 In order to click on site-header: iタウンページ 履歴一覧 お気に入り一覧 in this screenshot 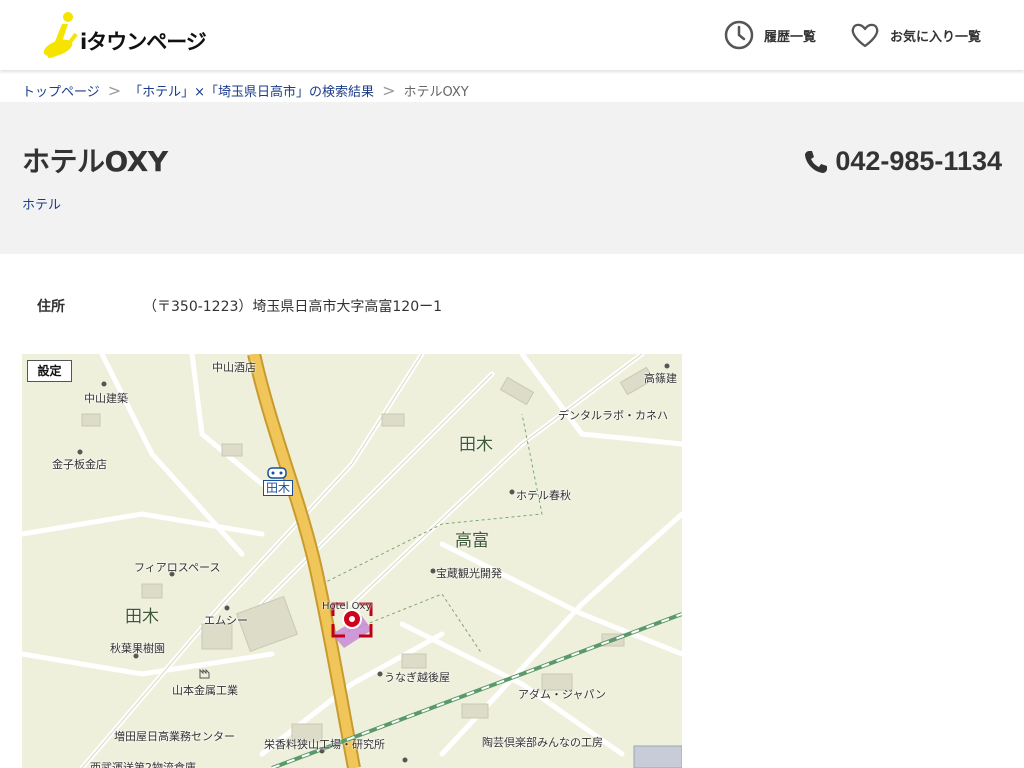, I will do `click(512, 35)`.